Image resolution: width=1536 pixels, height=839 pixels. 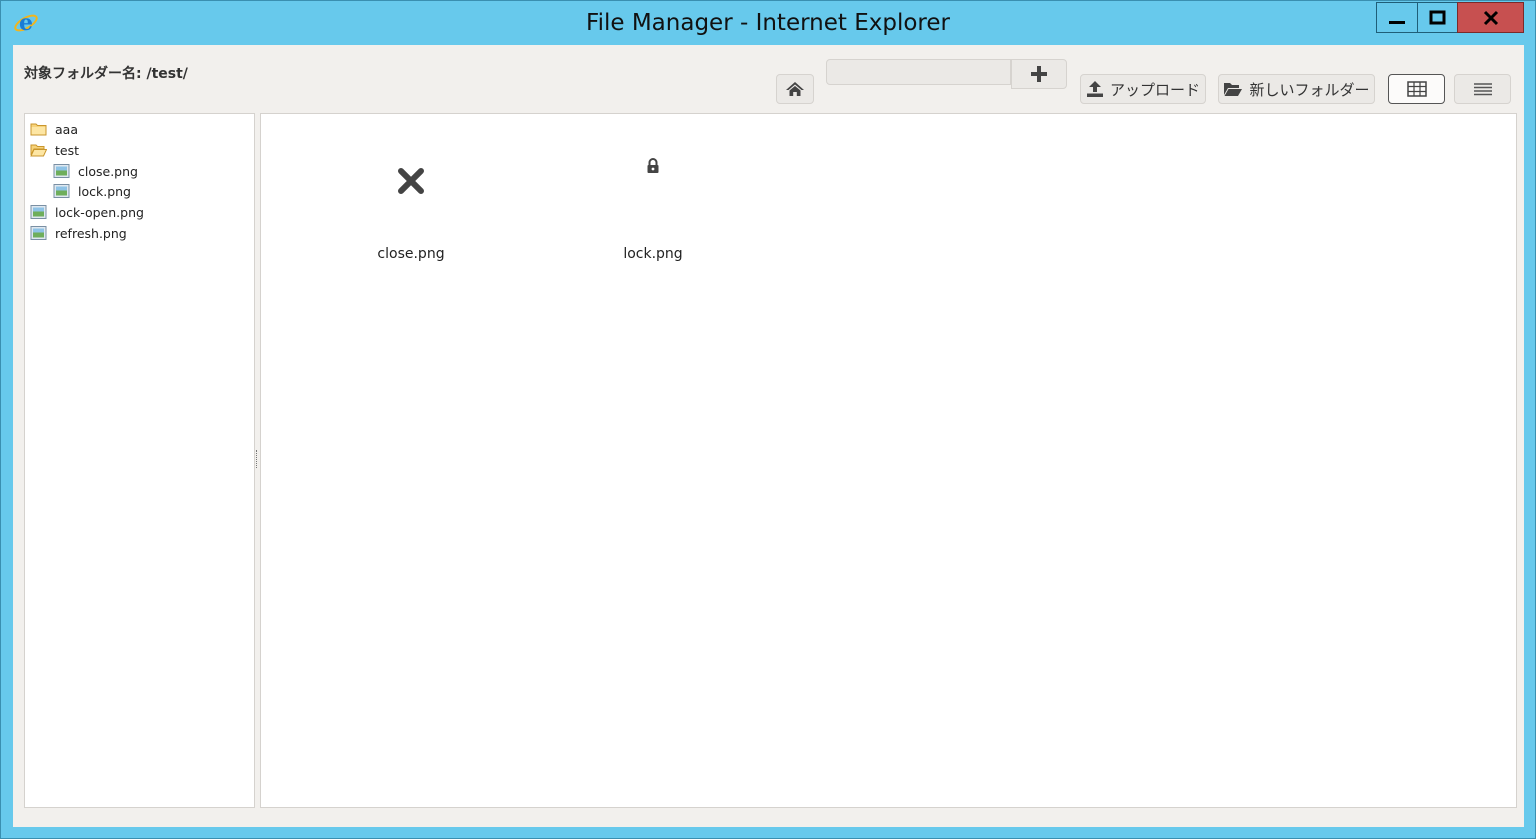 I want to click on tree-item-close-png: close.png, so click(x=95, y=171).